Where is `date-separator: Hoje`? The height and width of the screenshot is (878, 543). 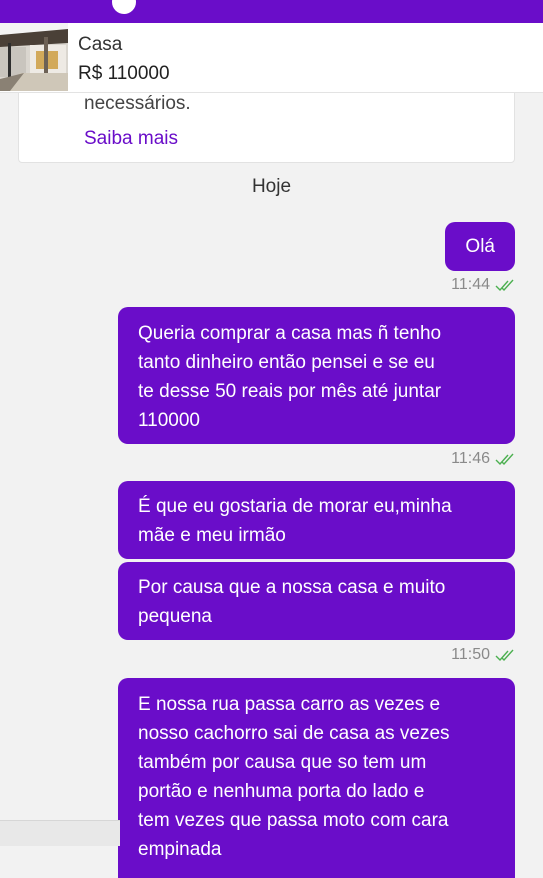
date-separator: Hoje is located at coordinates (271, 186).